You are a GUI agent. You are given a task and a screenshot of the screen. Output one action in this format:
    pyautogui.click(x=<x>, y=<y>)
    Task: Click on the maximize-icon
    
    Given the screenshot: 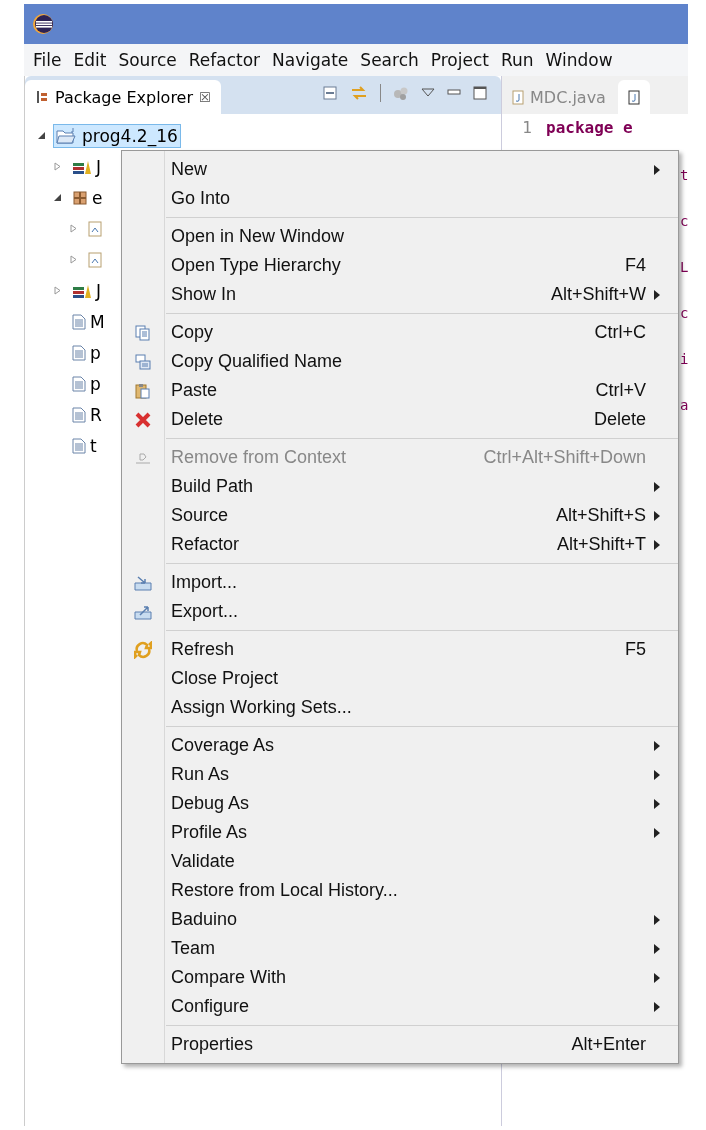 What is the action you would take?
    pyautogui.click(x=480, y=93)
    